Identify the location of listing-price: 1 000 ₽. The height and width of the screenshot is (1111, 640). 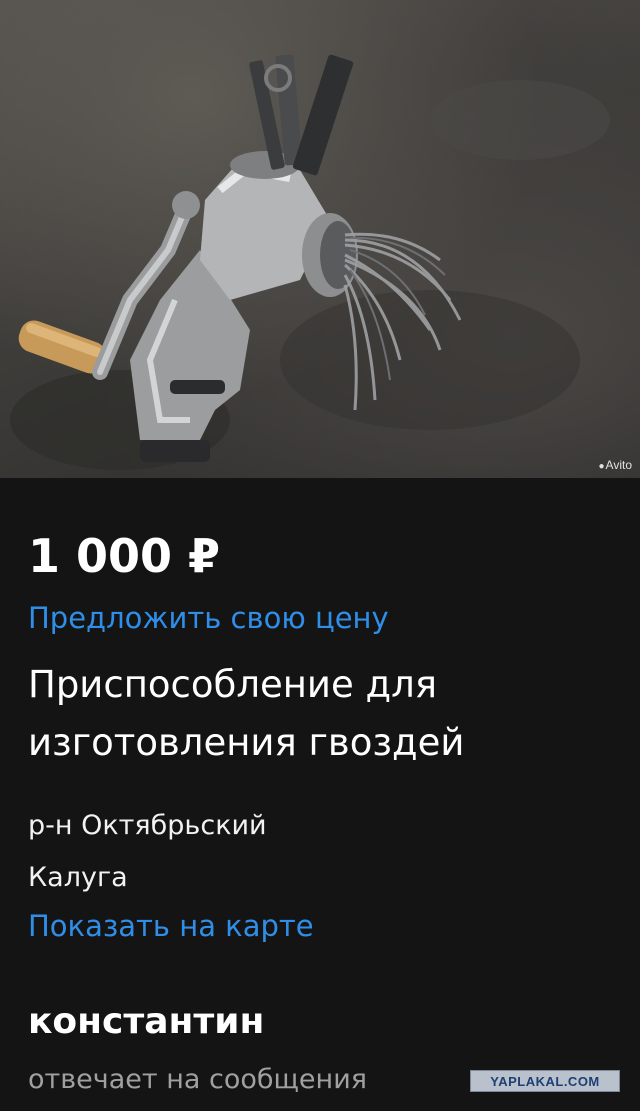
(124, 556).